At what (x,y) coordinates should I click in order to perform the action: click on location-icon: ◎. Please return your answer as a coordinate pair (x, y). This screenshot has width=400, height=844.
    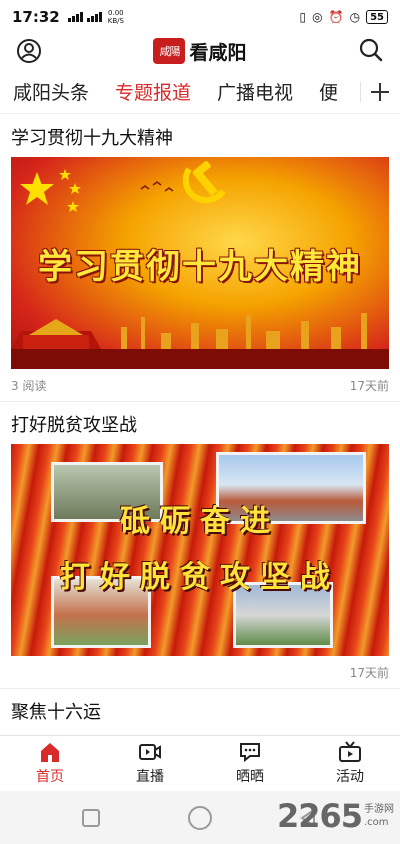
    Looking at the image, I should click on (317, 17).